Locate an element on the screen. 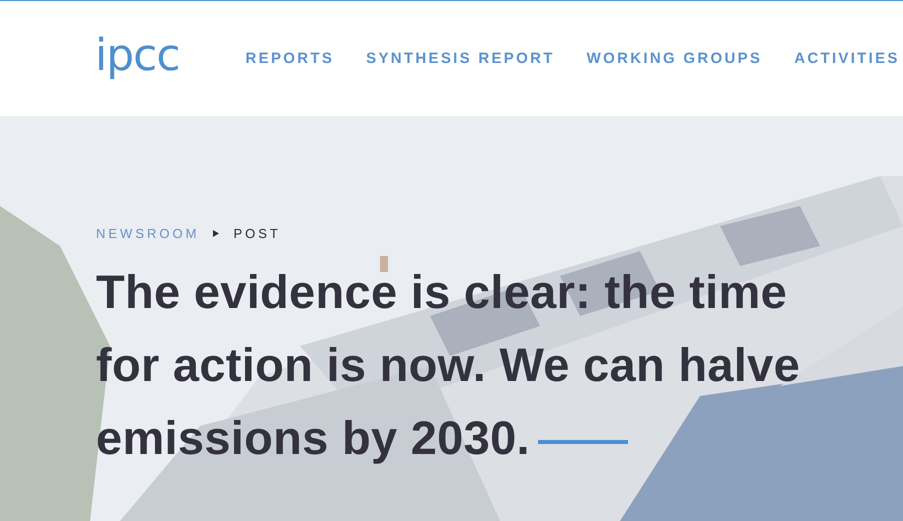 Image resolution: width=903 pixels, height=521 pixels. nav-link: ACTIVITIES is located at coordinates (847, 58).